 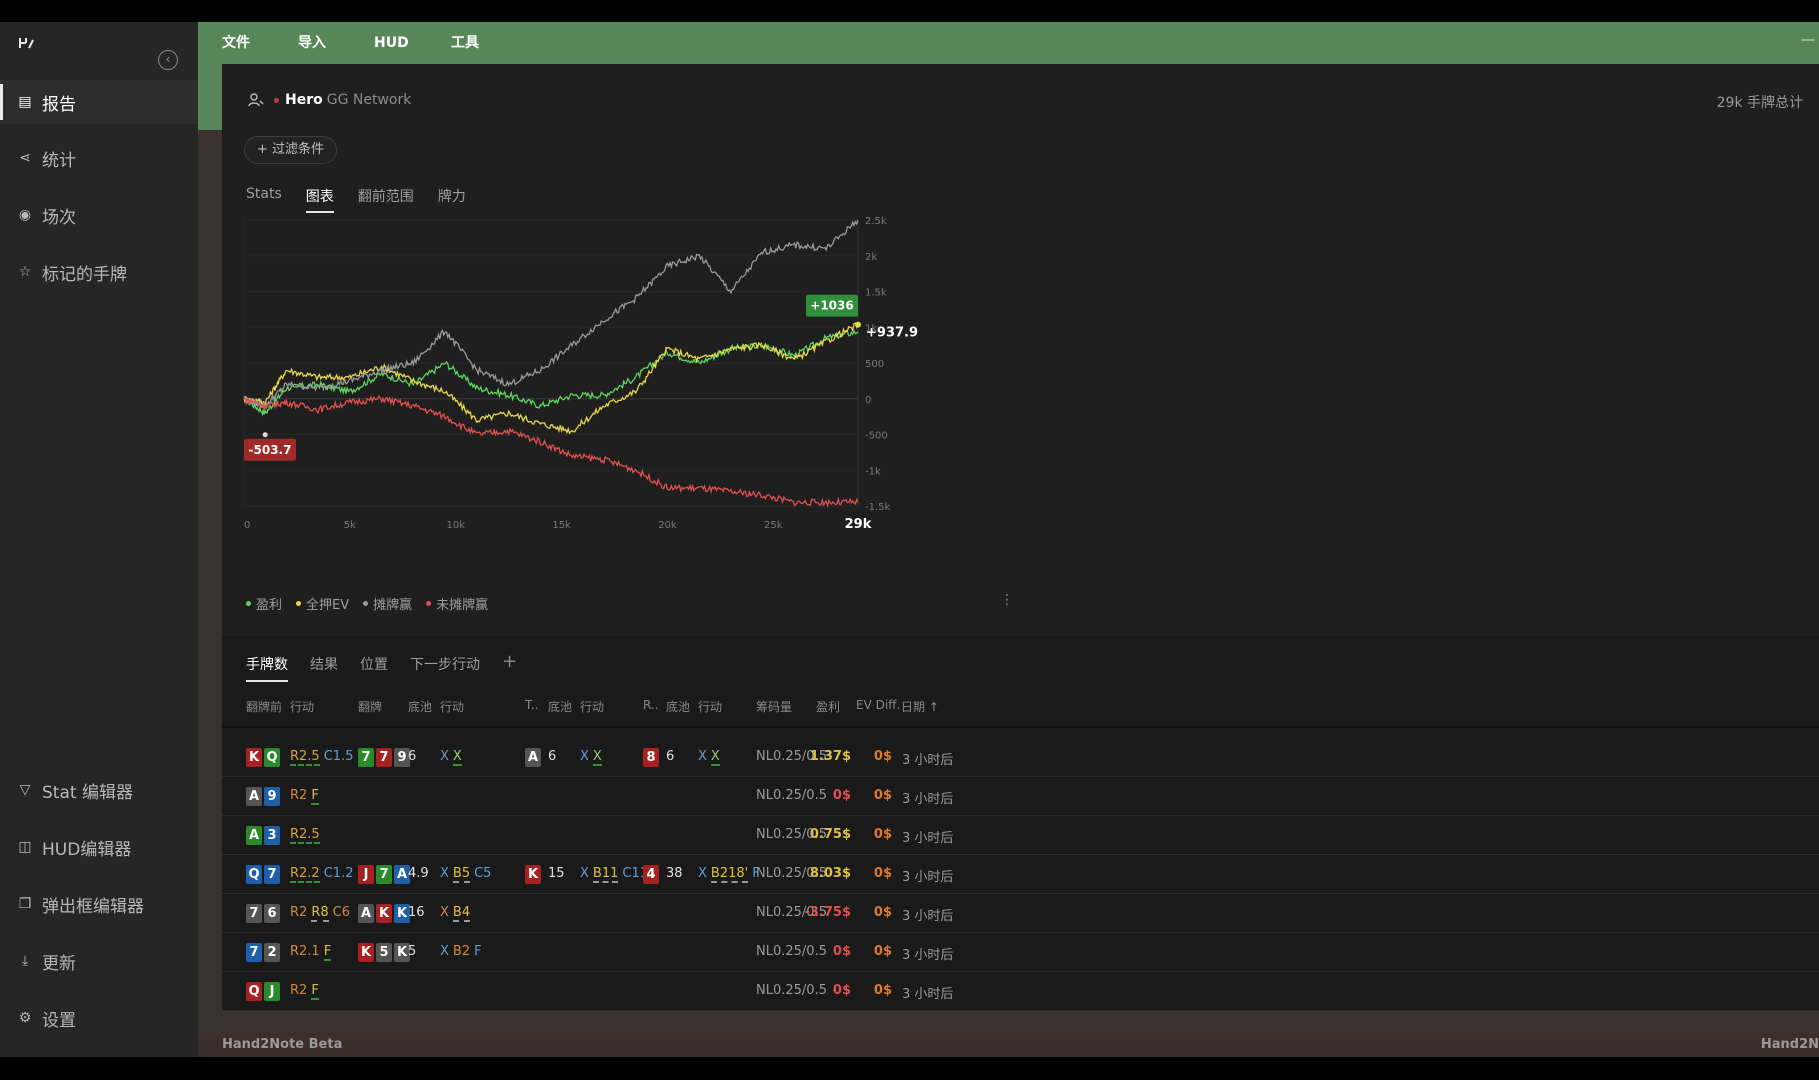 What do you see at coordinates (1810, 41) in the screenshot?
I see `minimize-button: —` at bounding box center [1810, 41].